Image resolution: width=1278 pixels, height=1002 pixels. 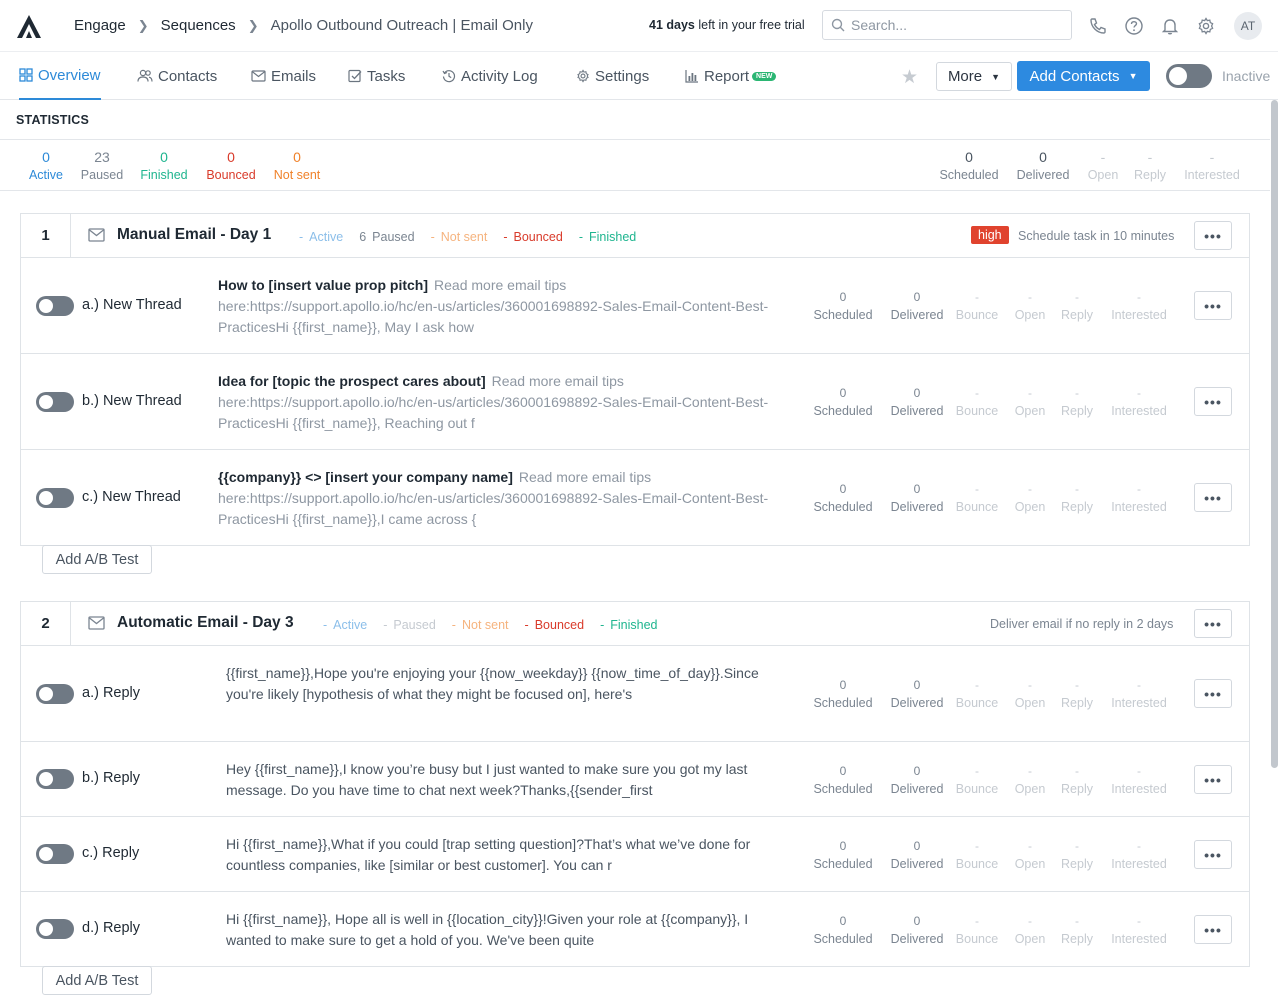 I want to click on more-button: More ▼, so click(x=974, y=76).